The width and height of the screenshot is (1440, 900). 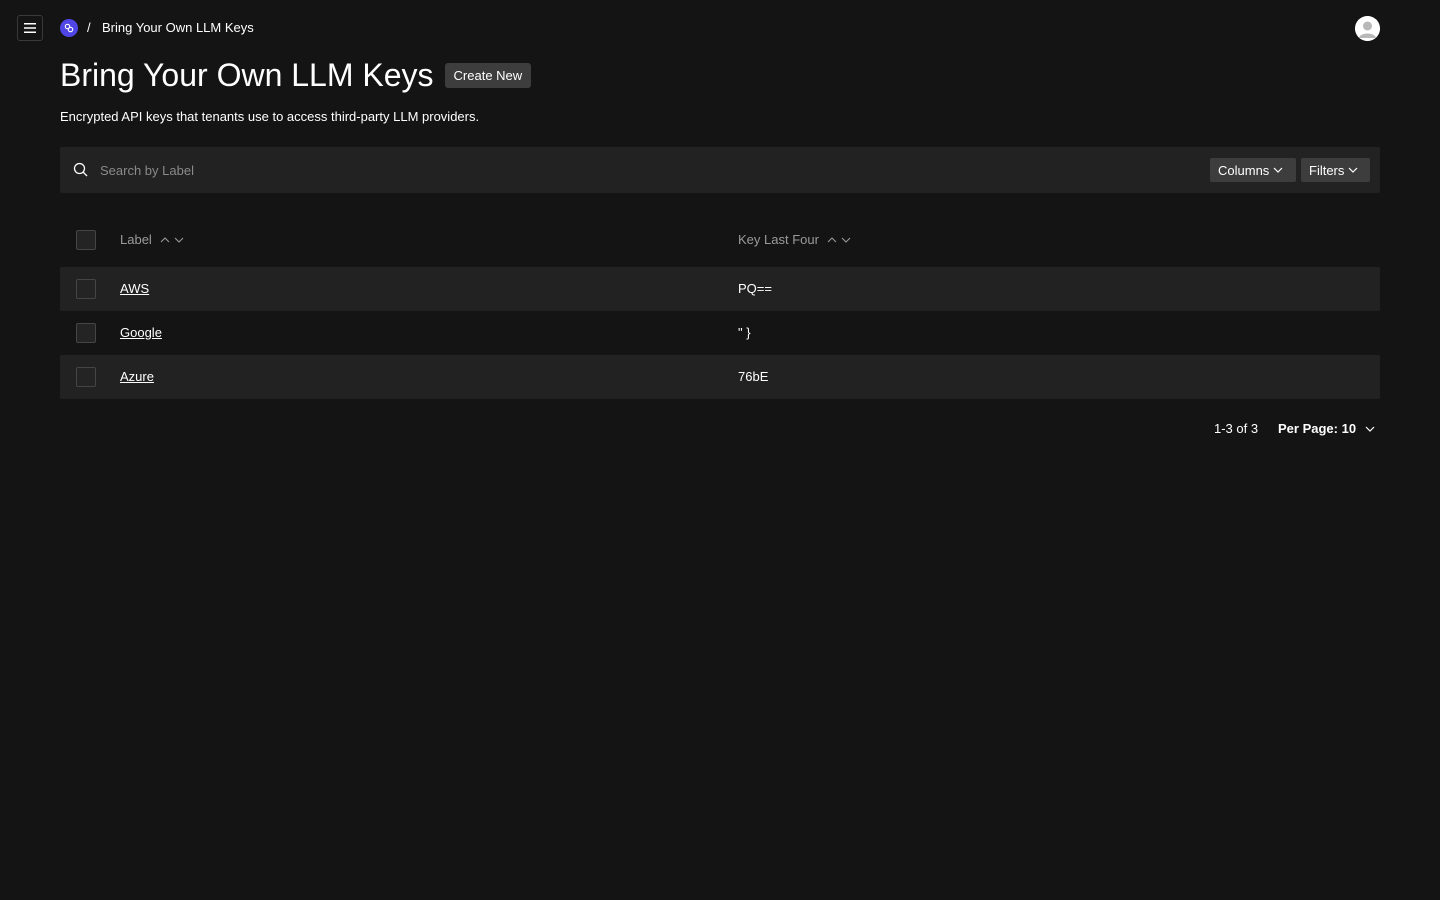 What do you see at coordinates (247, 75) in the screenshot?
I see `page-title: Bring Your Own LLM Keys` at bounding box center [247, 75].